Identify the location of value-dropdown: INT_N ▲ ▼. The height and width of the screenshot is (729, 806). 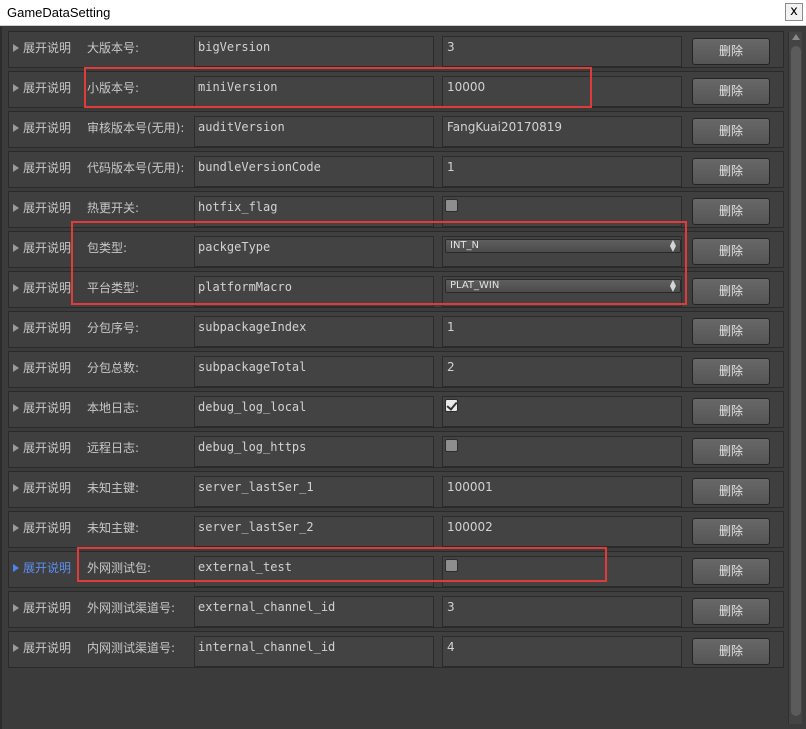
(563, 246).